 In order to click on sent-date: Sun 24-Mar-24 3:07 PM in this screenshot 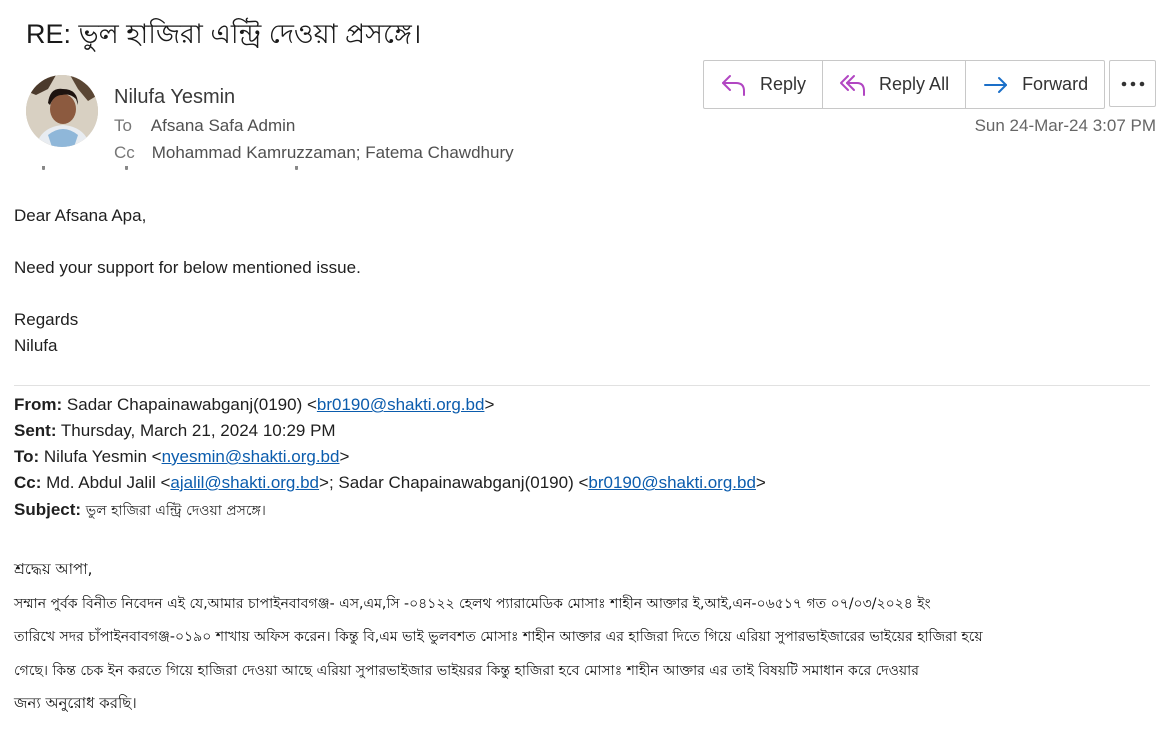, I will do `click(1065, 125)`.